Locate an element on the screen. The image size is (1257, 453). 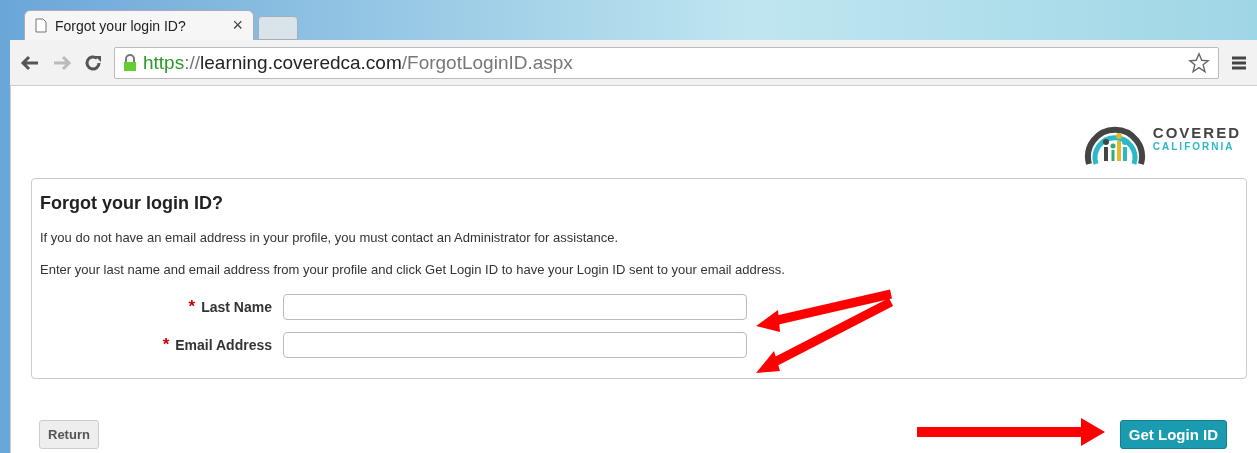
page-icon is located at coordinates (41, 25).